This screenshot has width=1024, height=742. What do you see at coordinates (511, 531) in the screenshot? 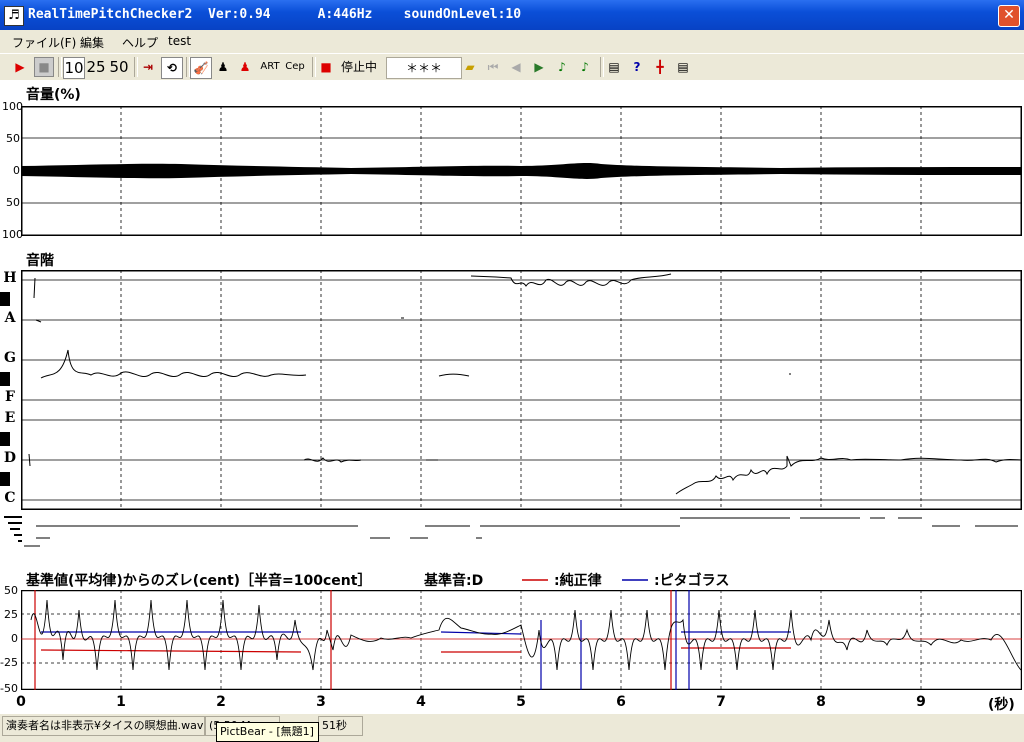
I see `note-bars-chart` at bounding box center [511, 531].